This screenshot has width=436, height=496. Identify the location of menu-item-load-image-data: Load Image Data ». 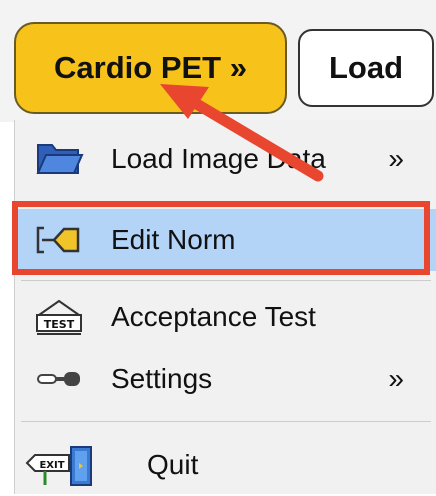
(225, 159).